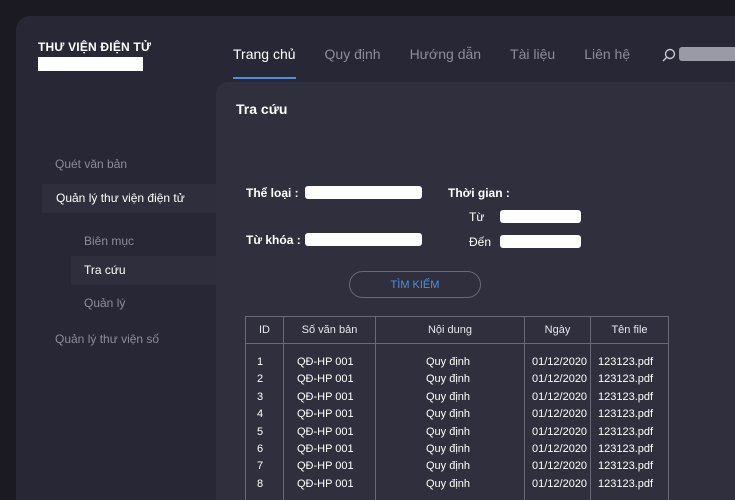 The image size is (735, 500). What do you see at coordinates (363, 192) in the screenshot?
I see `category-field` at bounding box center [363, 192].